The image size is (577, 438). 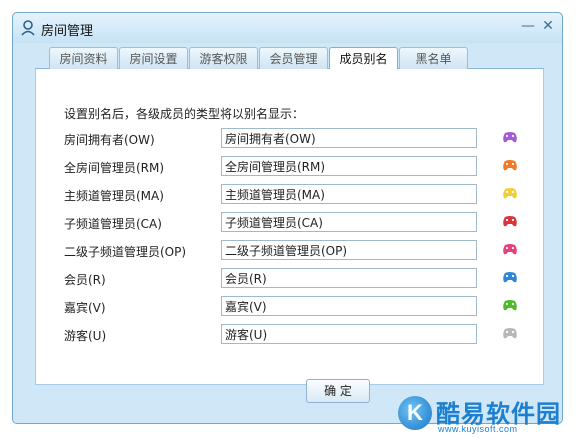 What do you see at coordinates (487, 415) in the screenshot?
I see `watermark: K 酷易软件园 www.kuyisoft.com` at bounding box center [487, 415].